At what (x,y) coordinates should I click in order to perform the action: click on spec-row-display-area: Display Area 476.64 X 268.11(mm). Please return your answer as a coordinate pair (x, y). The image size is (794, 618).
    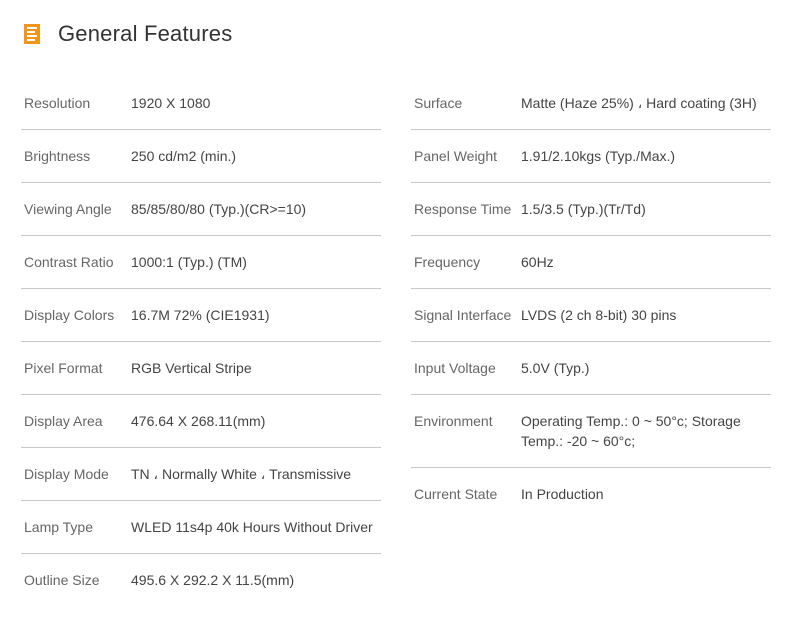
    Looking at the image, I should click on (201, 421).